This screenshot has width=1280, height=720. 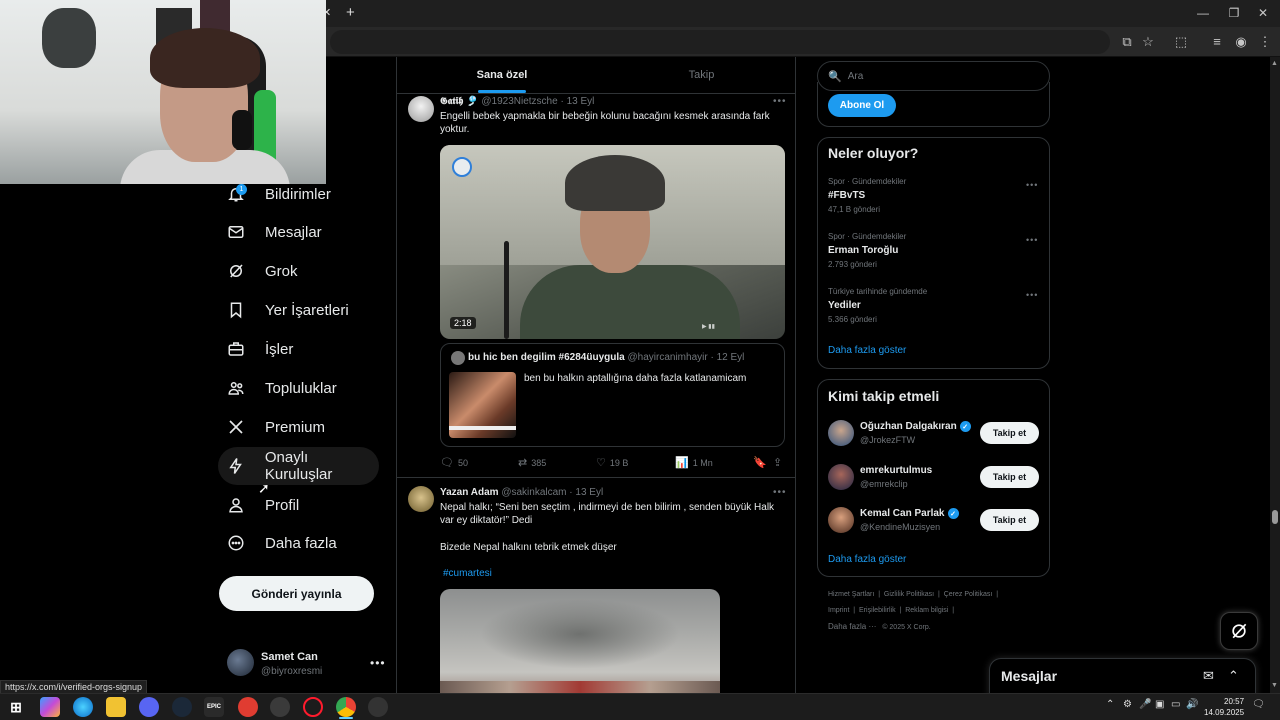 I want to click on epic-games-icon: EPIC, so click(x=214, y=707).